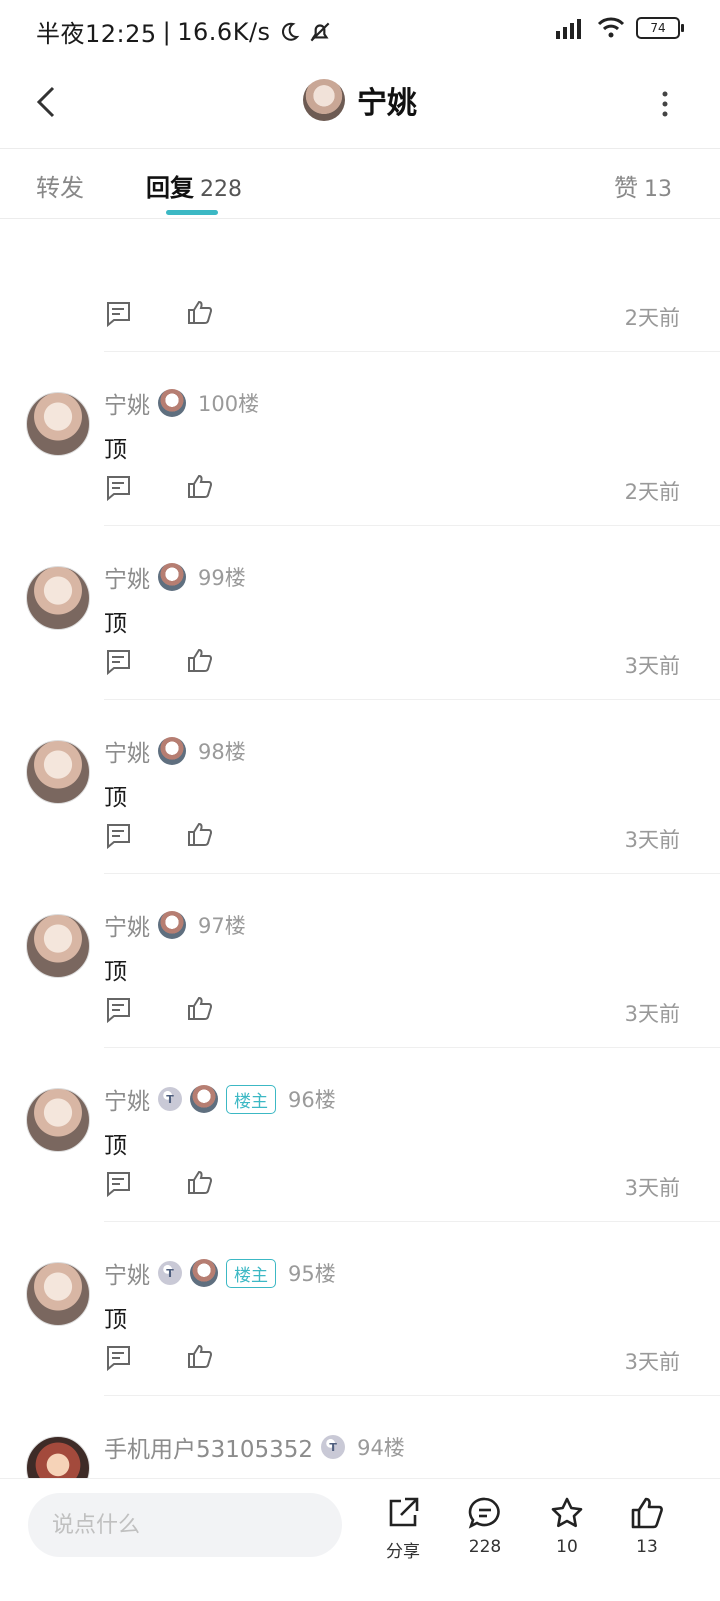 Image resolution: width=720 pixels, height=1601 pixels. Describe the element at coordinates (222, 578) in the screenshot. I see `reply-floor: 99楼` at that location.